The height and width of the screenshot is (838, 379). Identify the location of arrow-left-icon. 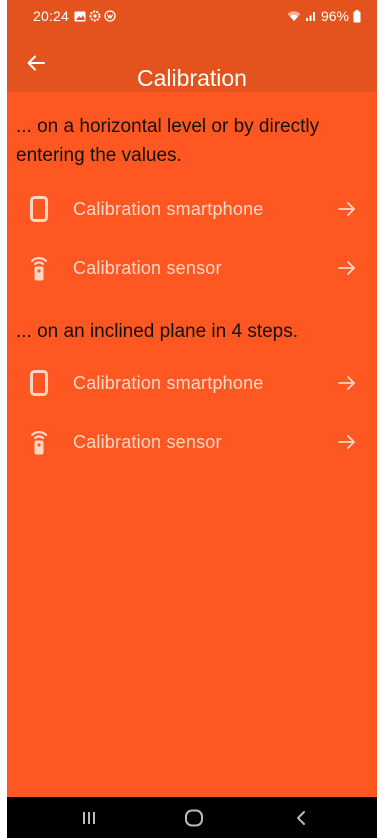
(36, 63).